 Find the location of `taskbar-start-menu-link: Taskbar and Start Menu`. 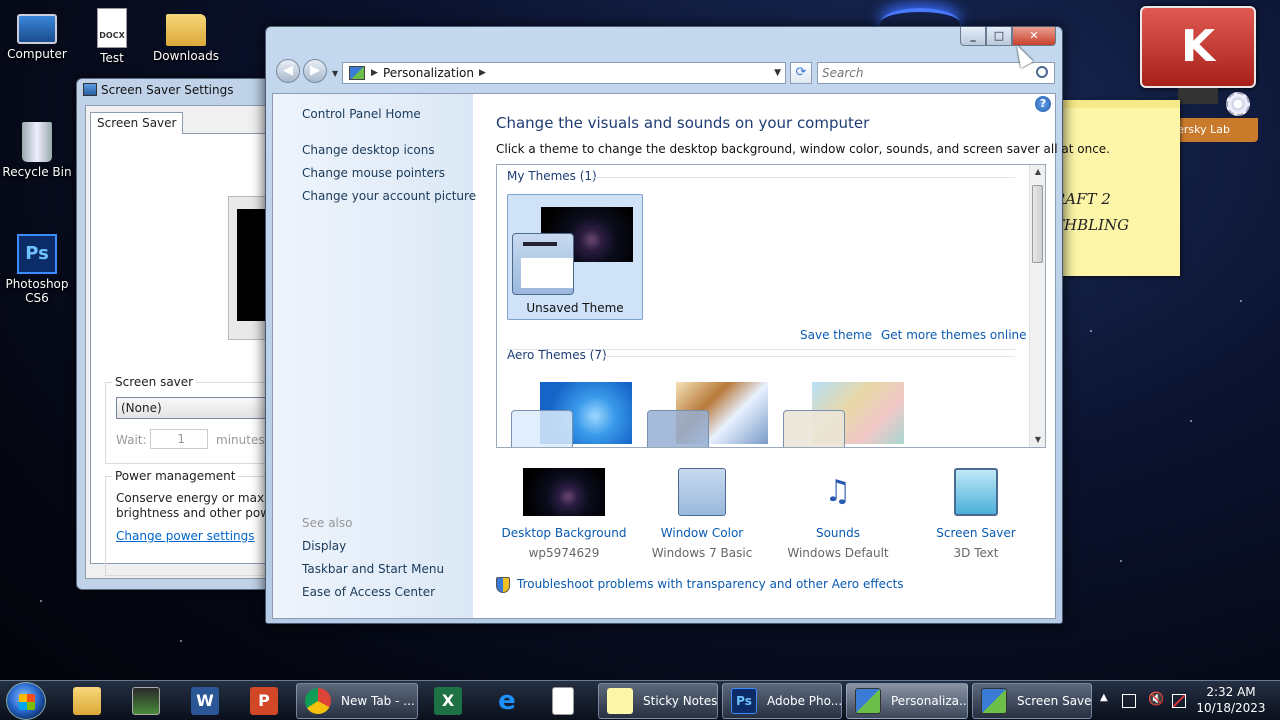

taskbar-start-menu-link: Taskbar and Start Menu is located at coordinates (373, 569).